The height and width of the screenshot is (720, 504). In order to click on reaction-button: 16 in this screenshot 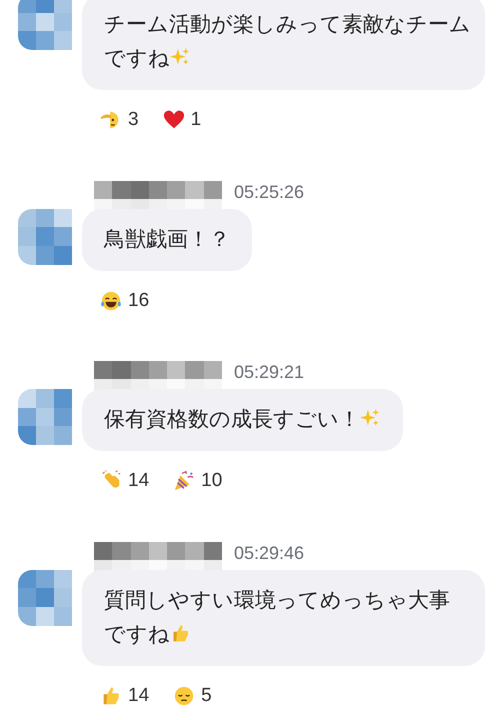, I will do `click(125, 300)`.